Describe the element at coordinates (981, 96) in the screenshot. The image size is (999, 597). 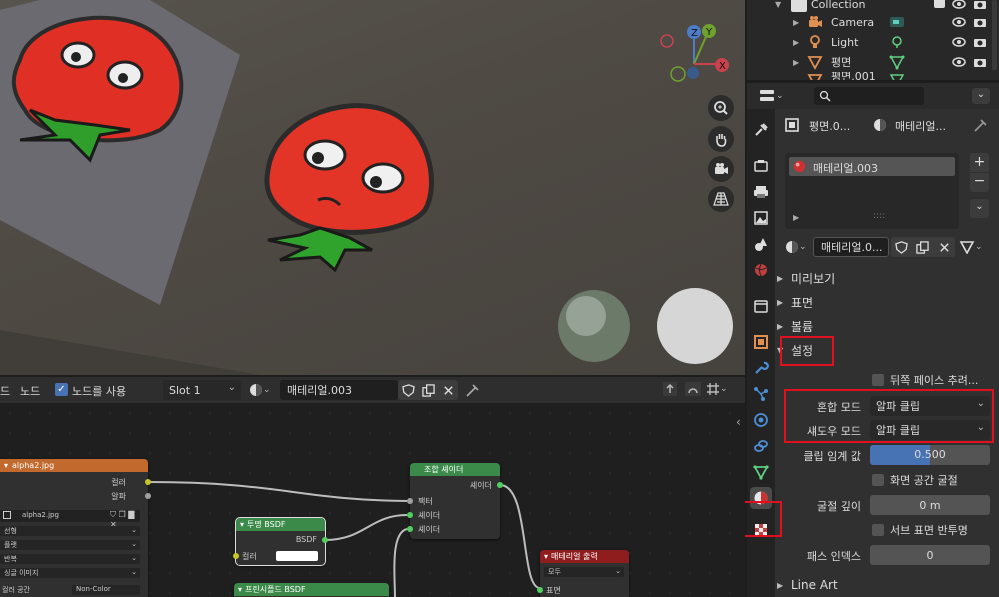
I see `options-dropdown: ⌄` at that location.